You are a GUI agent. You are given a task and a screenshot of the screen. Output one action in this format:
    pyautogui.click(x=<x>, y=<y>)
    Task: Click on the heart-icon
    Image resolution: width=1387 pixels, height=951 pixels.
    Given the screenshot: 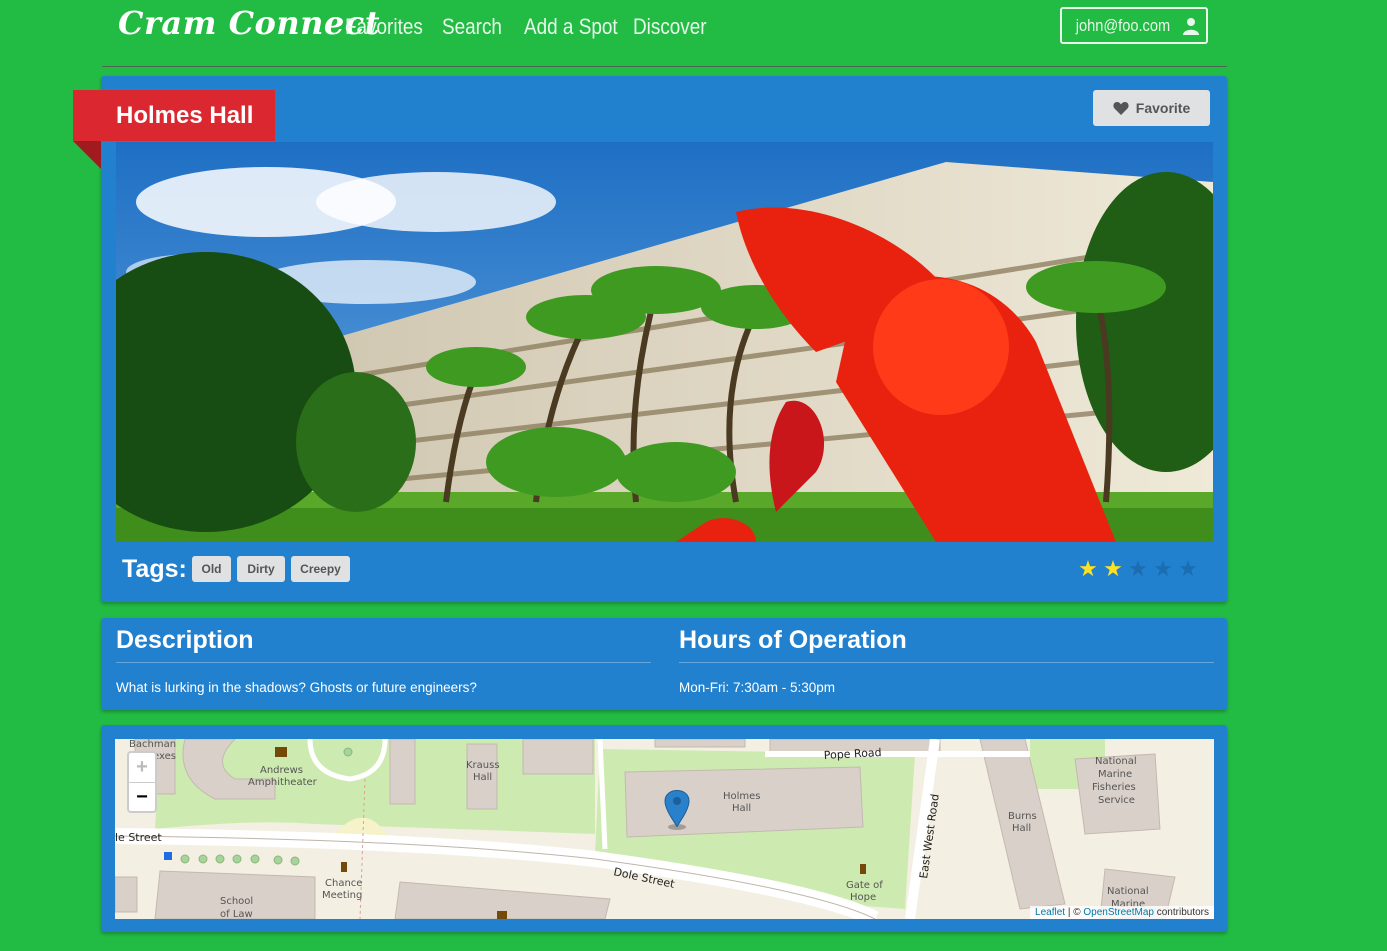 What is the action you would take?
    pyautogui.click(x=1121, y=108)
    